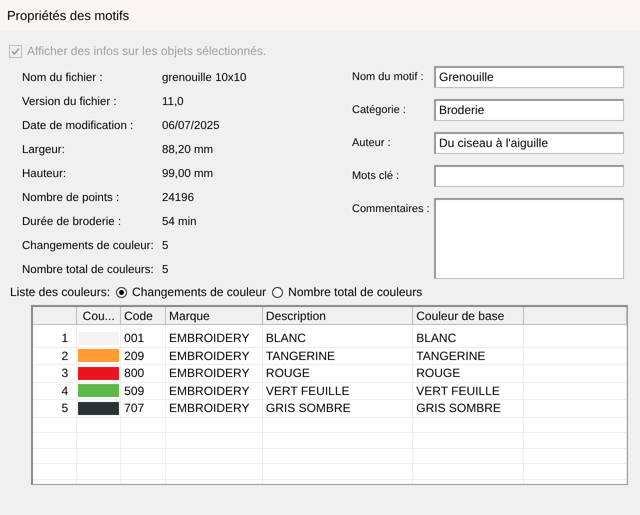 The image size is (640, 515). What do you see at coordinates (45, 174) in the screenshot?
I see `info-label: Hauteur:` at bounding box center [45, 174].